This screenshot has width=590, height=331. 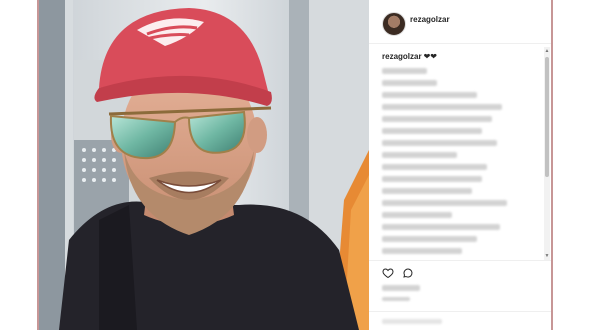 What do you see at coordinates (547, 117) in the screenshot?
I see `scrollbar-thumb` at bounding box center [547, 117].